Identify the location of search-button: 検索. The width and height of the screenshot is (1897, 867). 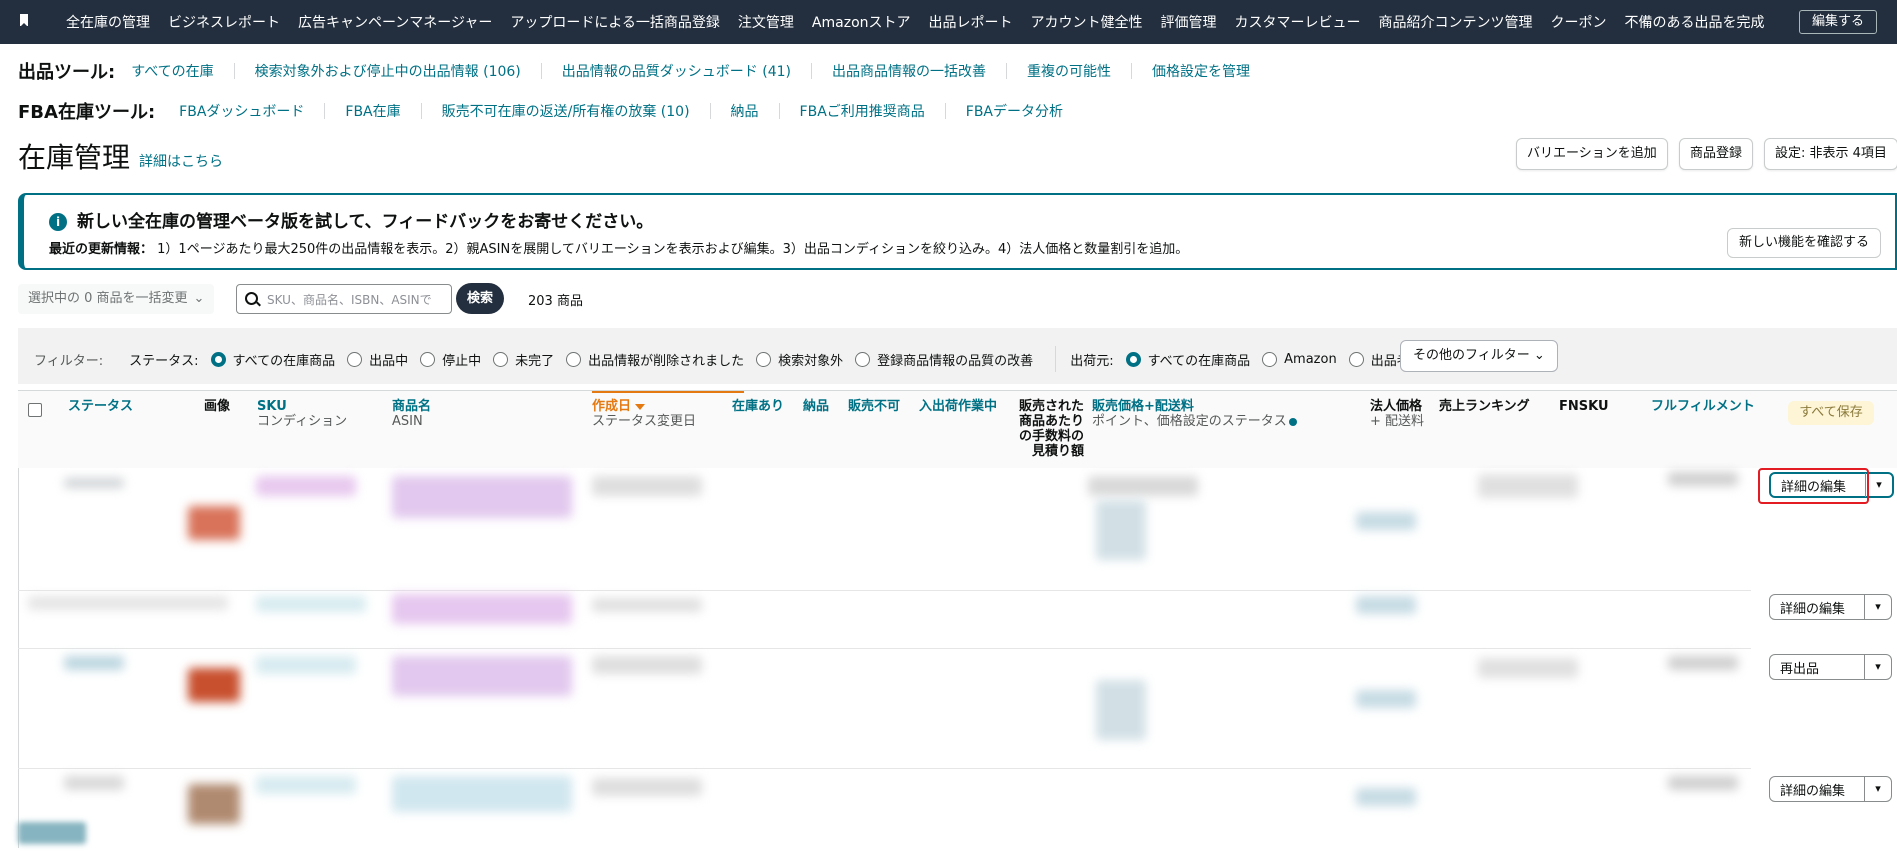
(480, 298).